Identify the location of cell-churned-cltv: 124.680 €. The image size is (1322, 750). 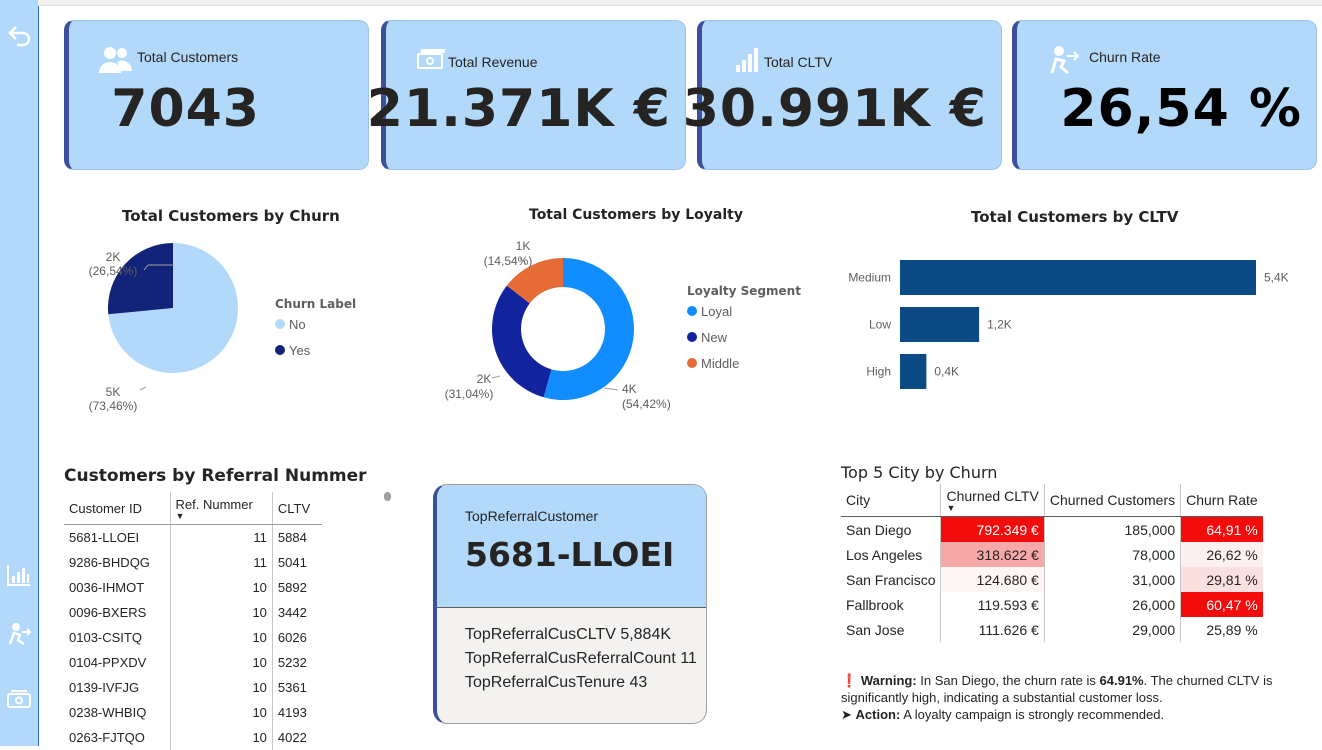
(992, 579).